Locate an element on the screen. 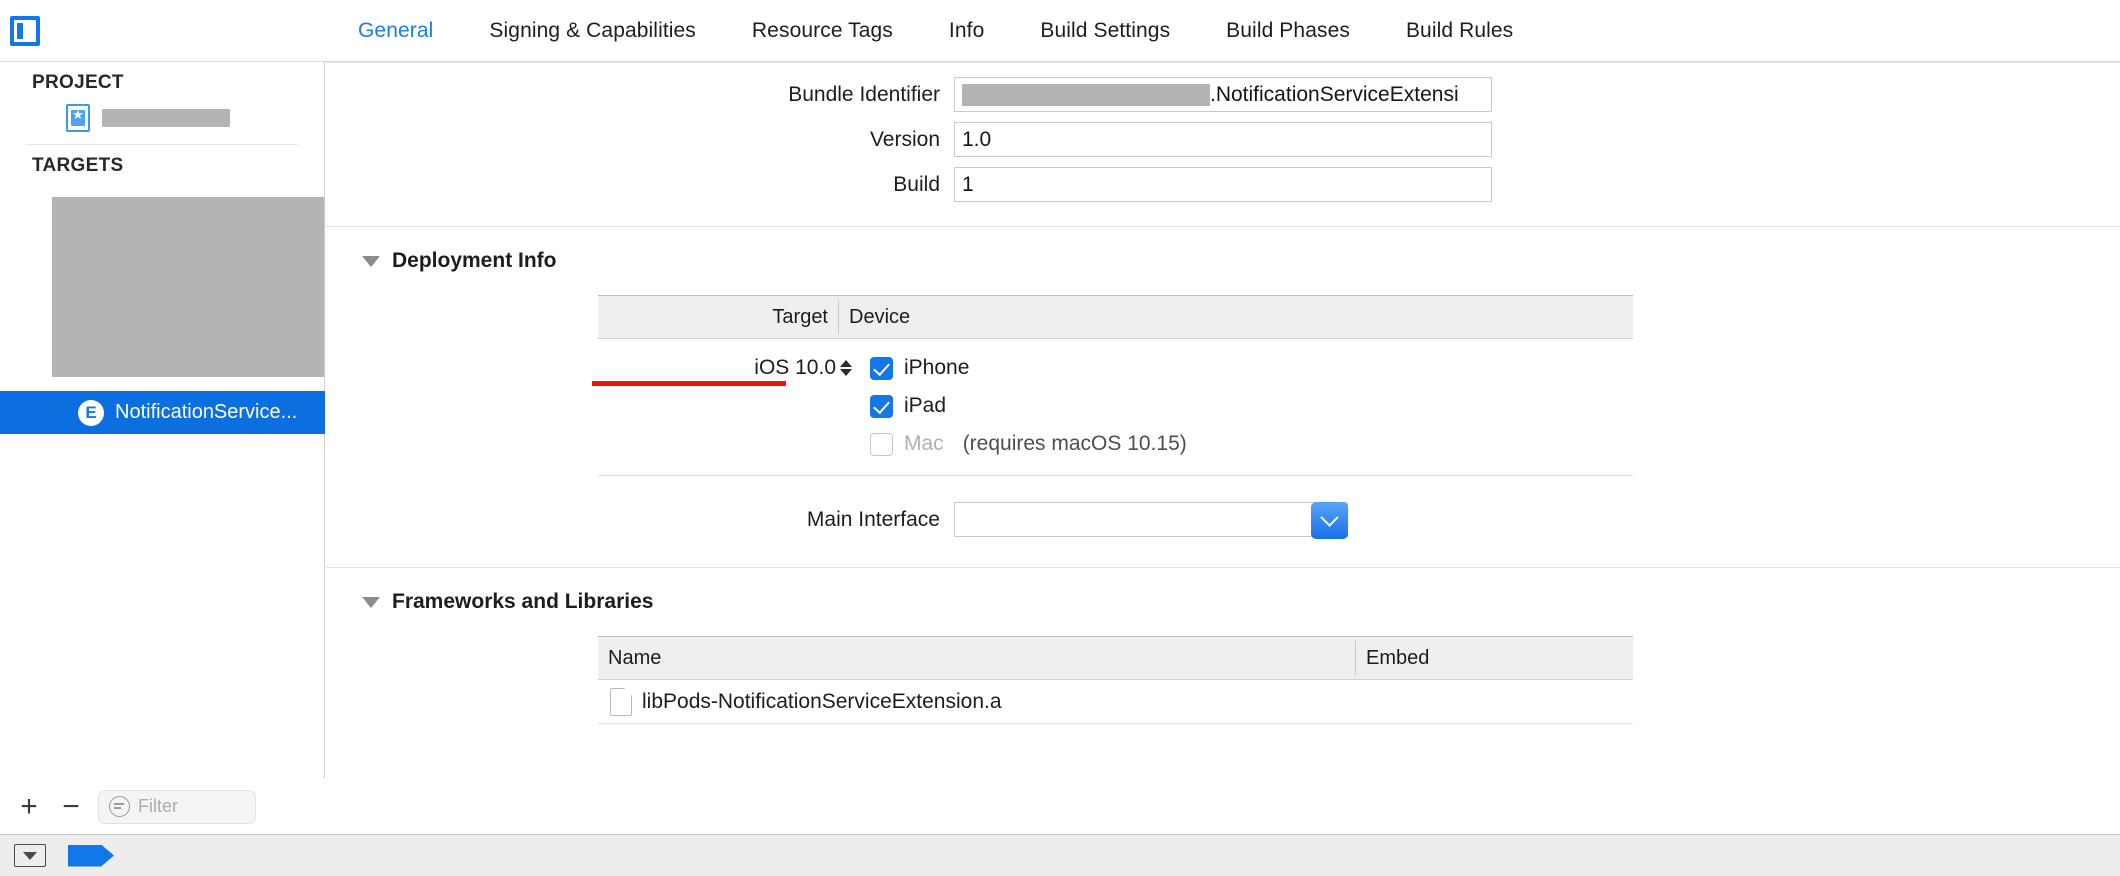 Image resolution: width=2120 pixels, height=876 pixels. library-name: libPods-NotificationServiceExtension.a is located at coordinates (822, 701).